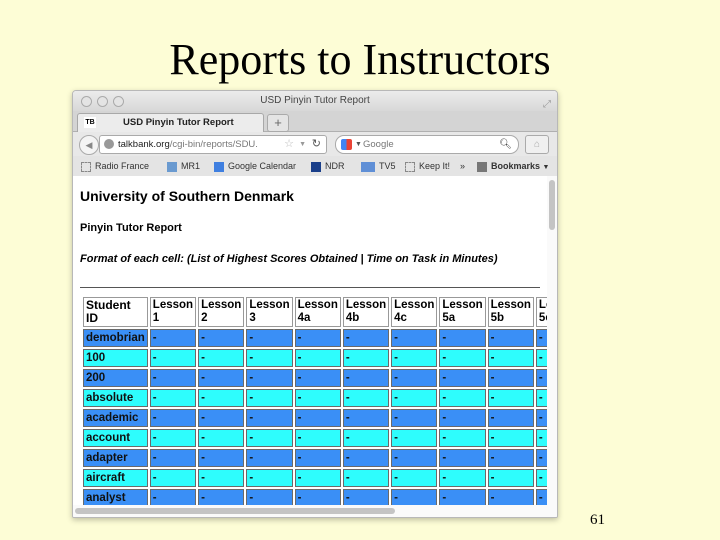 This screenshot has width=720, height=540. I want to click on table-row: aircraft - - - - - - - - -, so click(315, 478).